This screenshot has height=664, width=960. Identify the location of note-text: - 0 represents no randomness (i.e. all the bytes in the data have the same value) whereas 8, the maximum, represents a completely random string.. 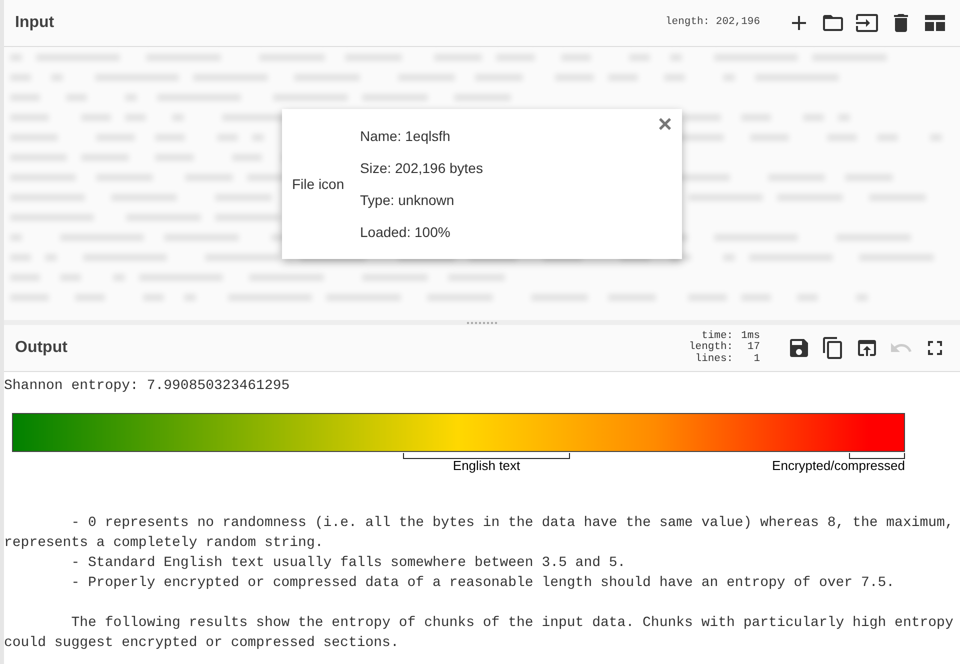
(479, 533).